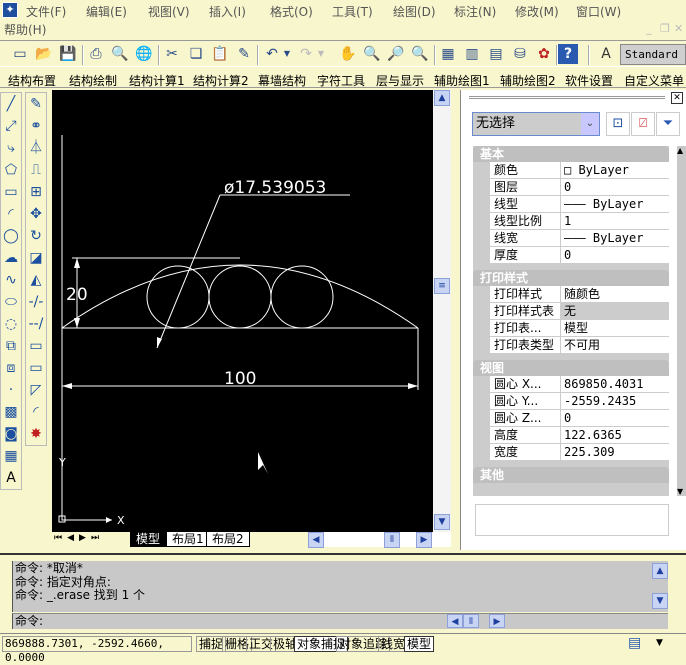  I want to click on menu-edit: 编辑(E), so click(106, 11).